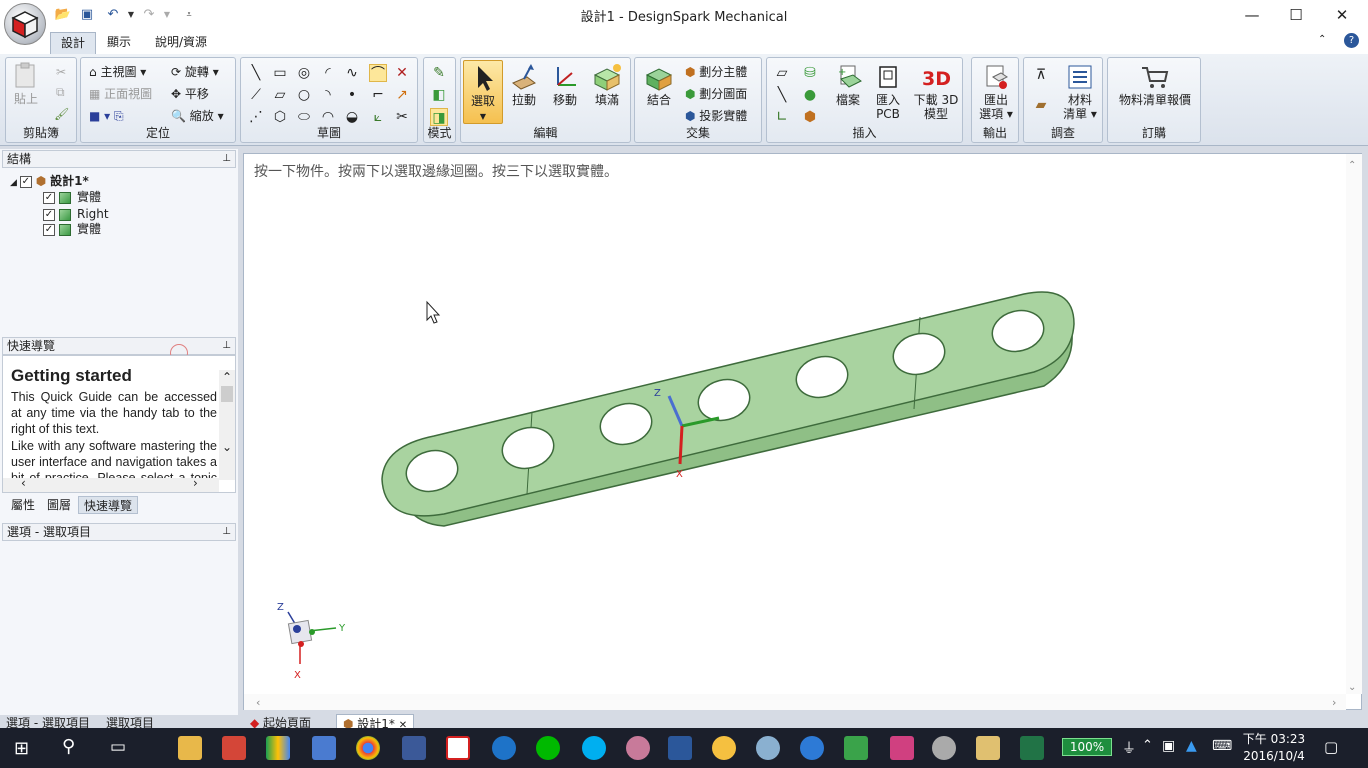 The height and width of the screenshot is (768, 1368). Describe the element at coordinates (795, 702) in the screenshot. I see `viewport-hscroll` at that location.